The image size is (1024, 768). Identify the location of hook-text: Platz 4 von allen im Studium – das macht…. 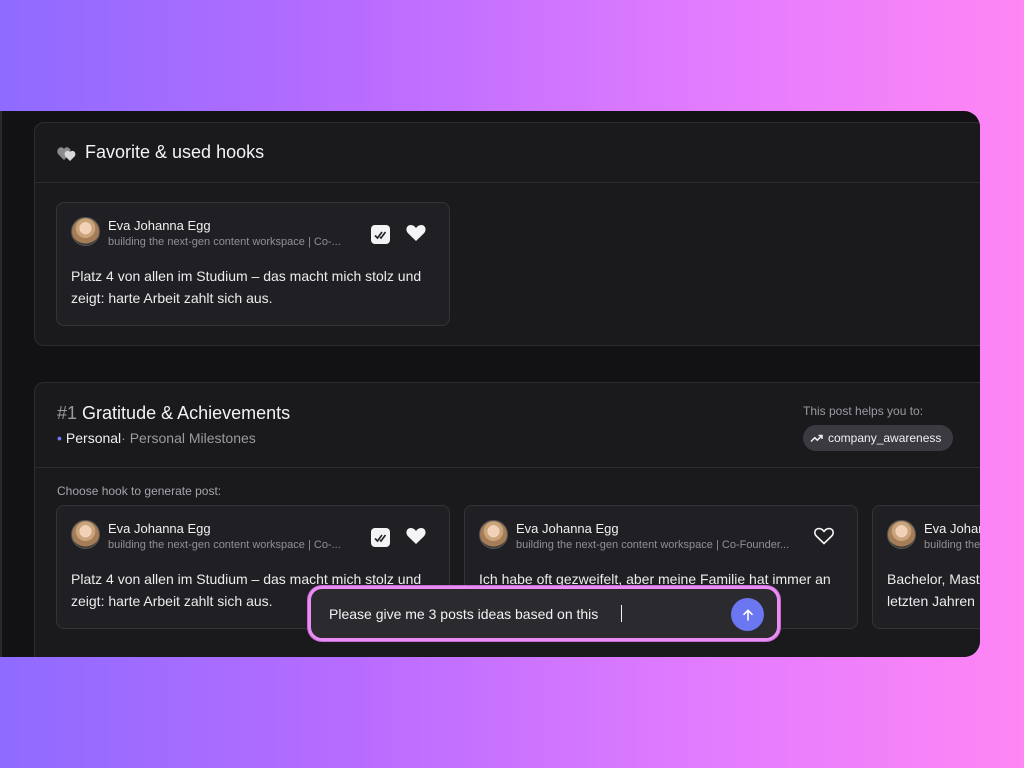
(246, 287).